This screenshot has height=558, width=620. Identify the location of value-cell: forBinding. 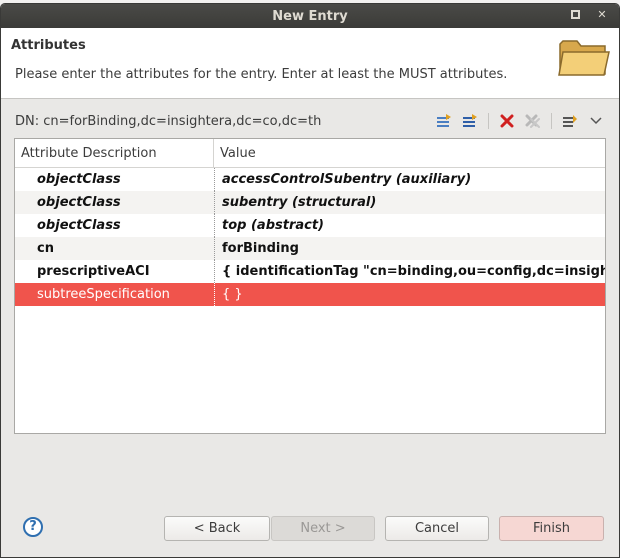
(409, 248).